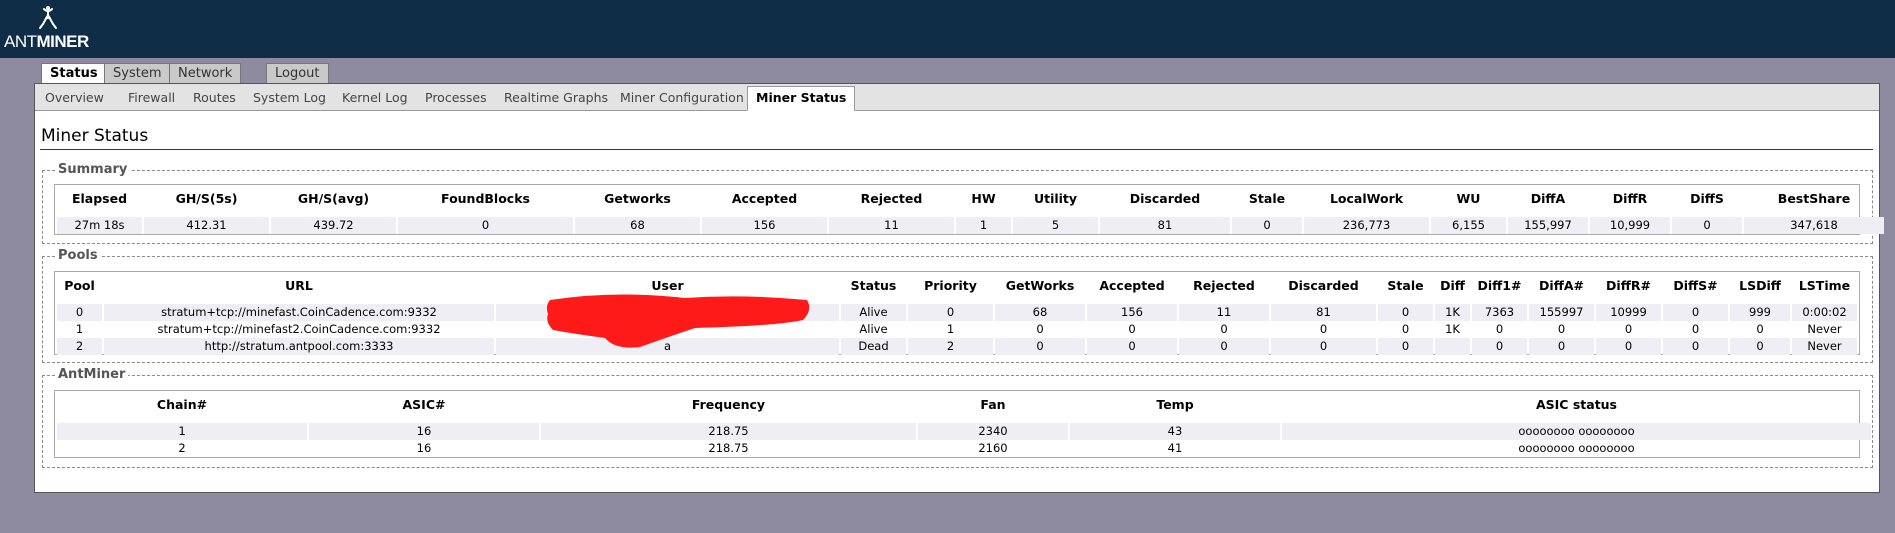 The image size is (1895, 533). What do you see at coordinates (1468, 198) in the screenshot?
I see `summary-header-wu: WU` at bounding box center [1468, 198].